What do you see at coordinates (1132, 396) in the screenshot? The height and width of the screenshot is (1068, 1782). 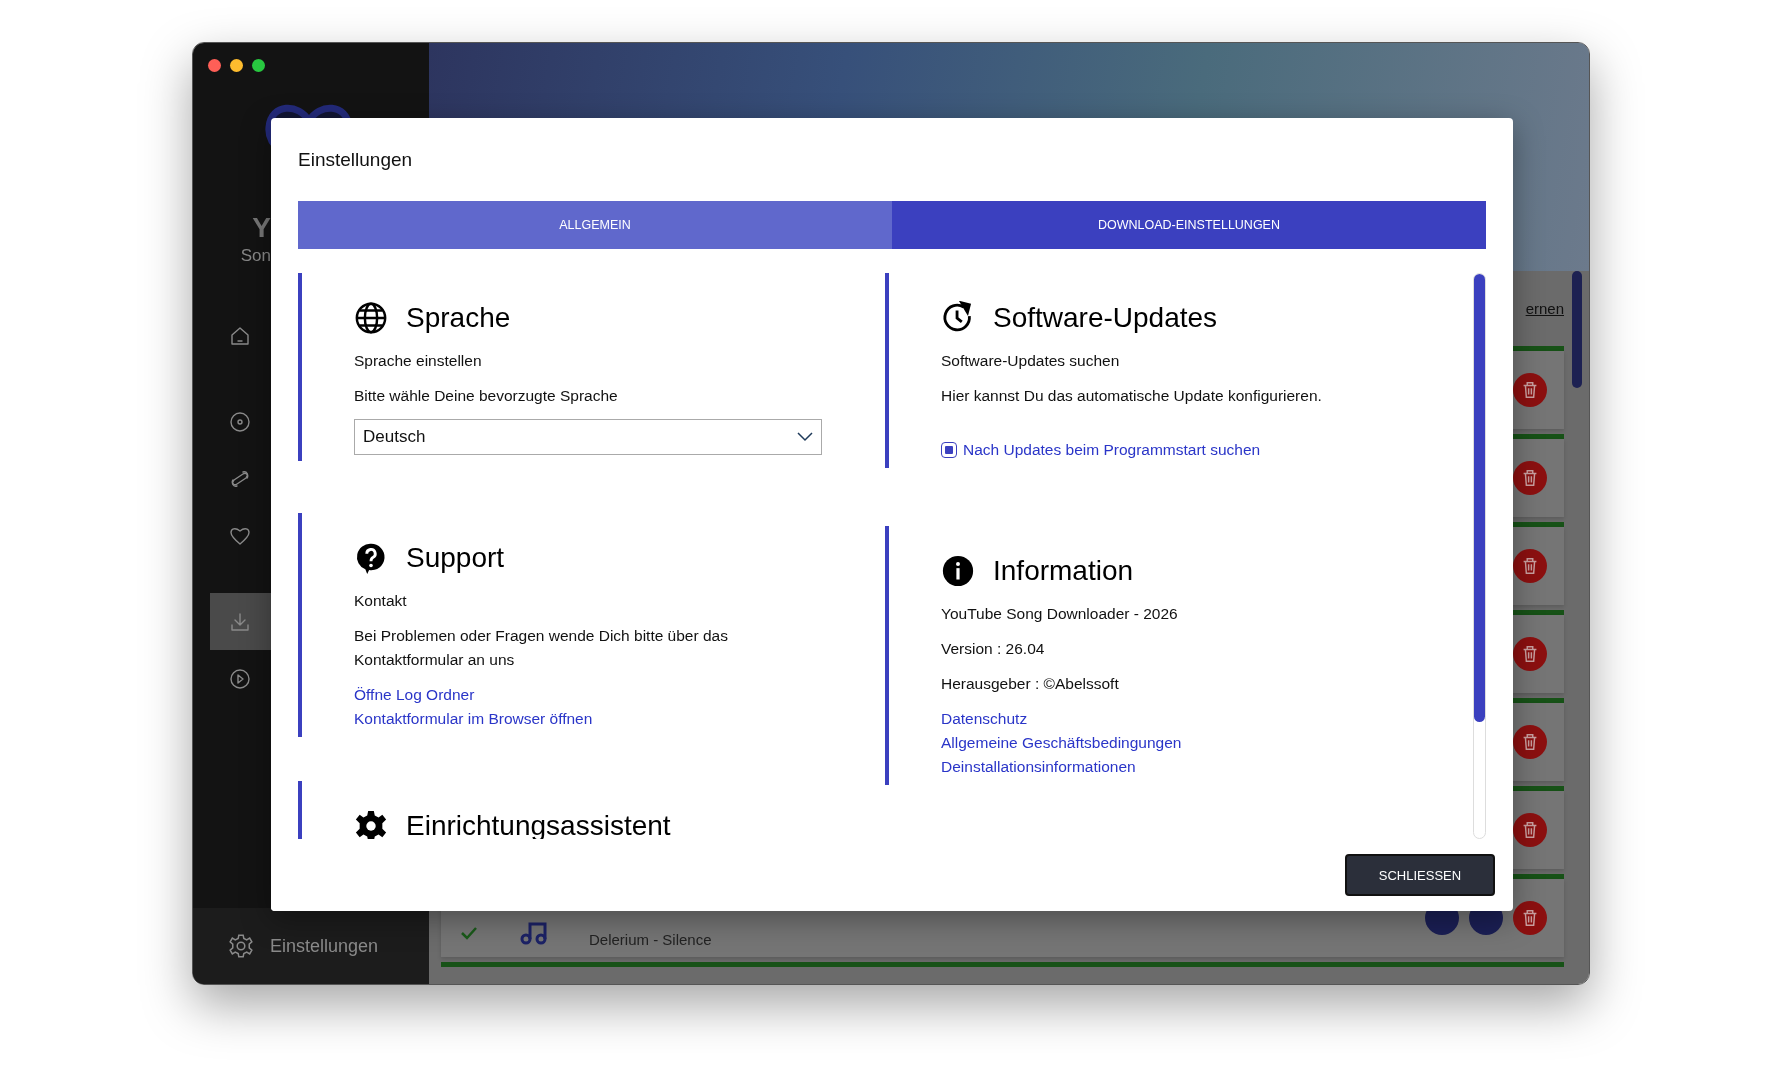 I see `description-text: Hier kannst Du das automatische Update konfigurieren.` at bounding box center [1132, 396].